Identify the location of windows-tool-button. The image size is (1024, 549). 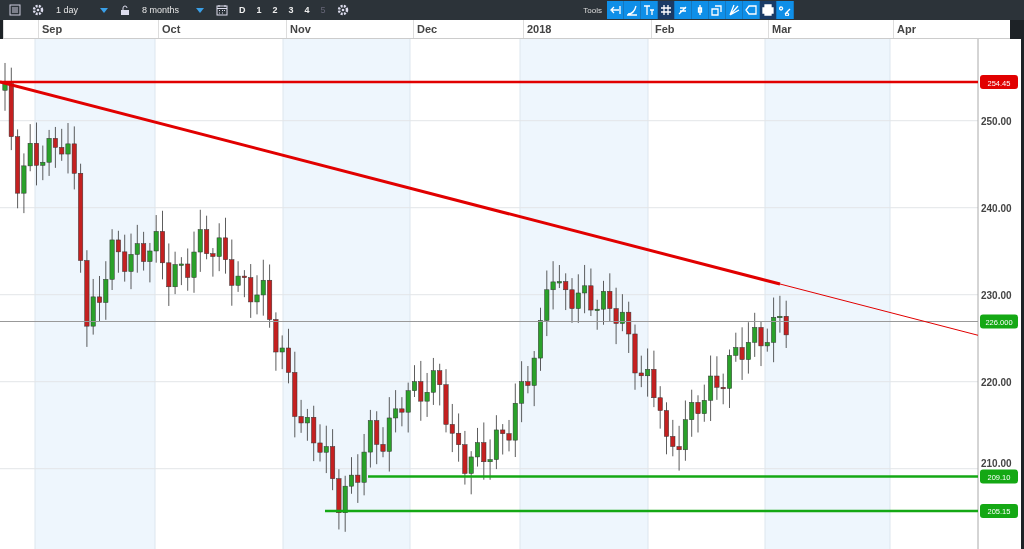
(717, 10).